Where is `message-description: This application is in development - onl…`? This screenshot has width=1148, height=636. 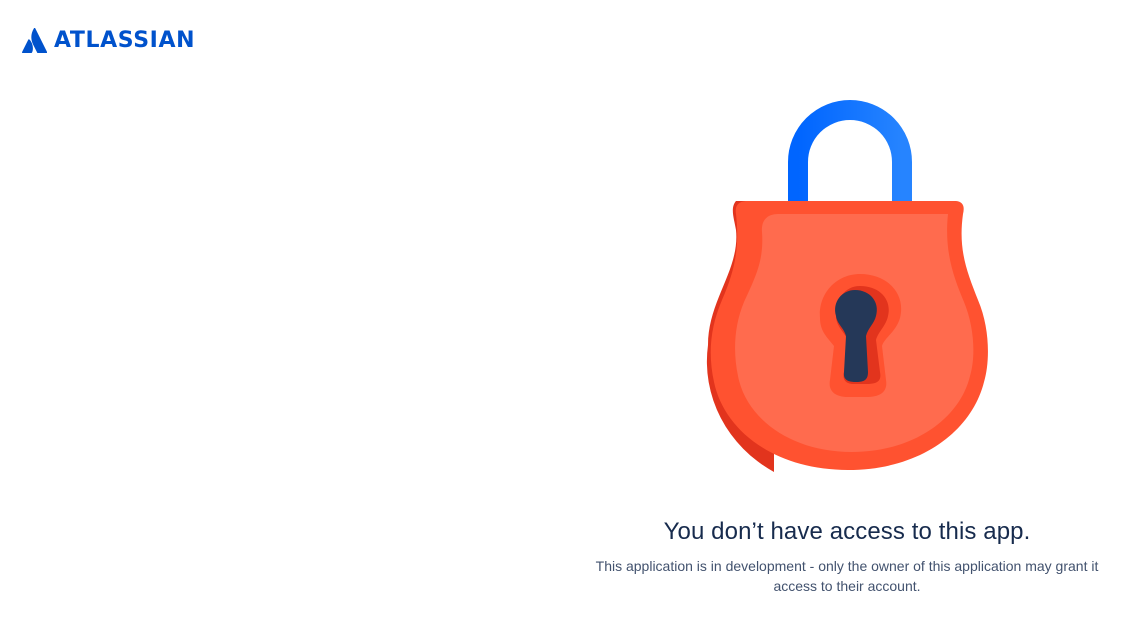 message-description: This application is in development - onl… is located at coordinates (847, 576).